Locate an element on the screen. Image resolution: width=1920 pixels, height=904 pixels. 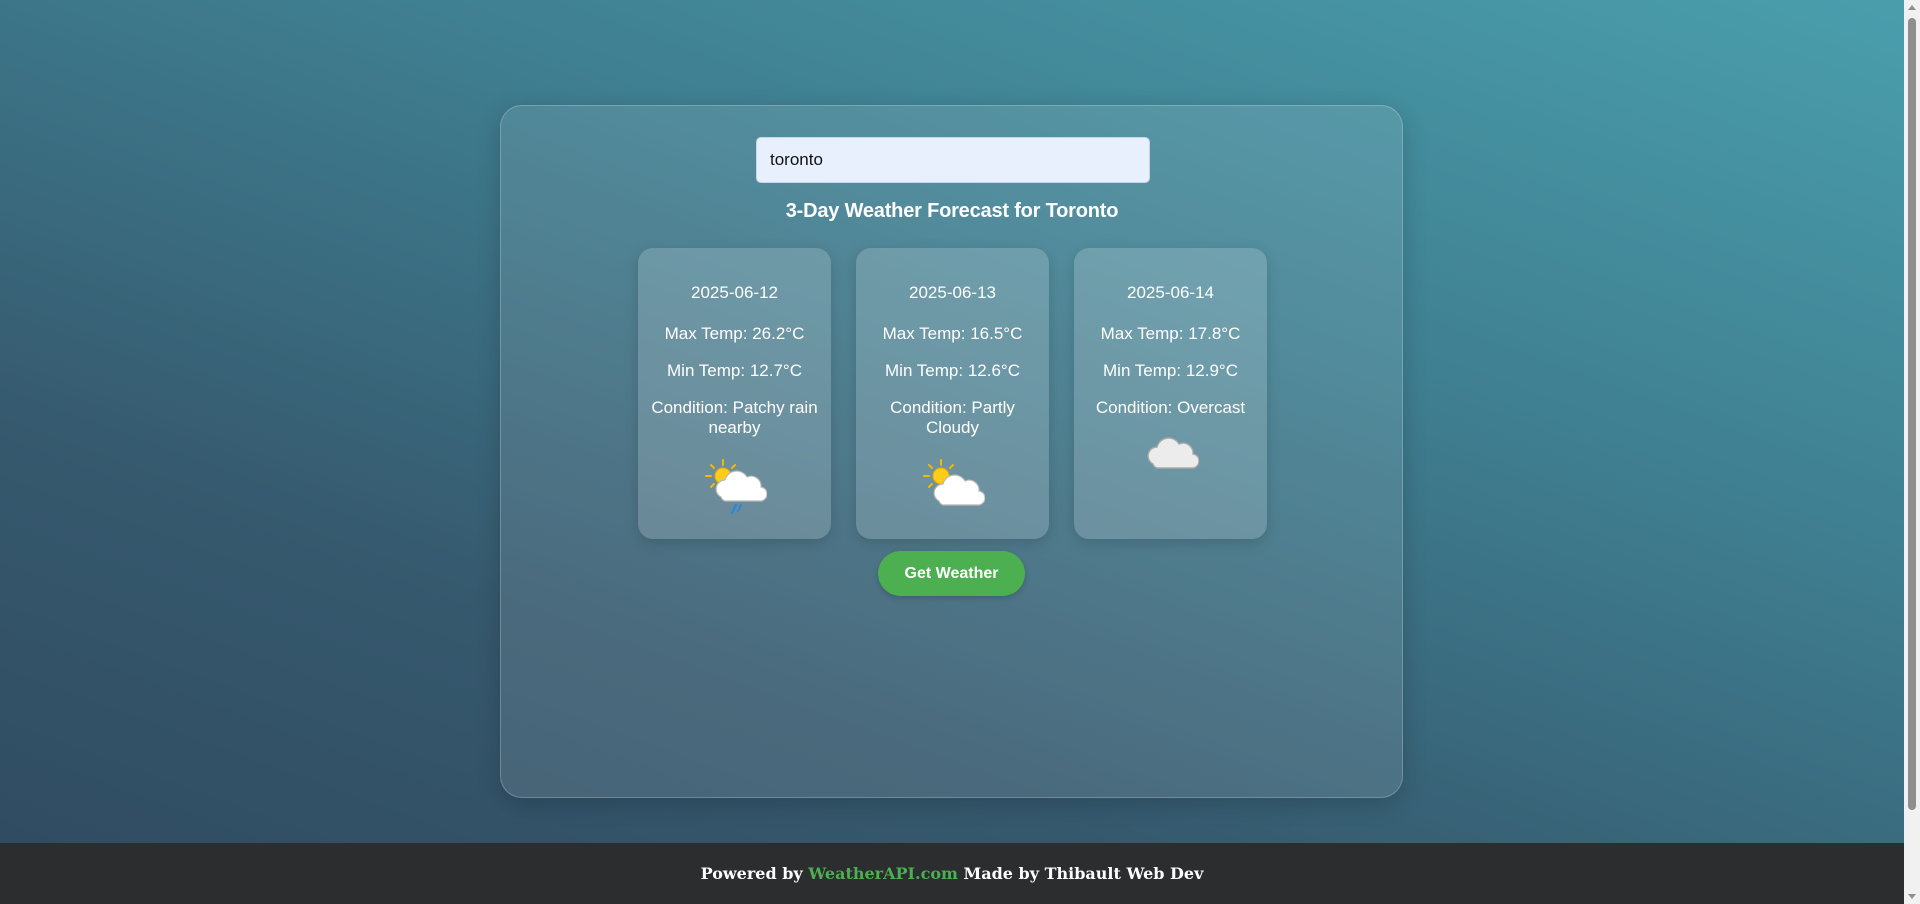
forecast-title: 3-Day Weather Forecast for Toronto is located at coordinates (952, 211).